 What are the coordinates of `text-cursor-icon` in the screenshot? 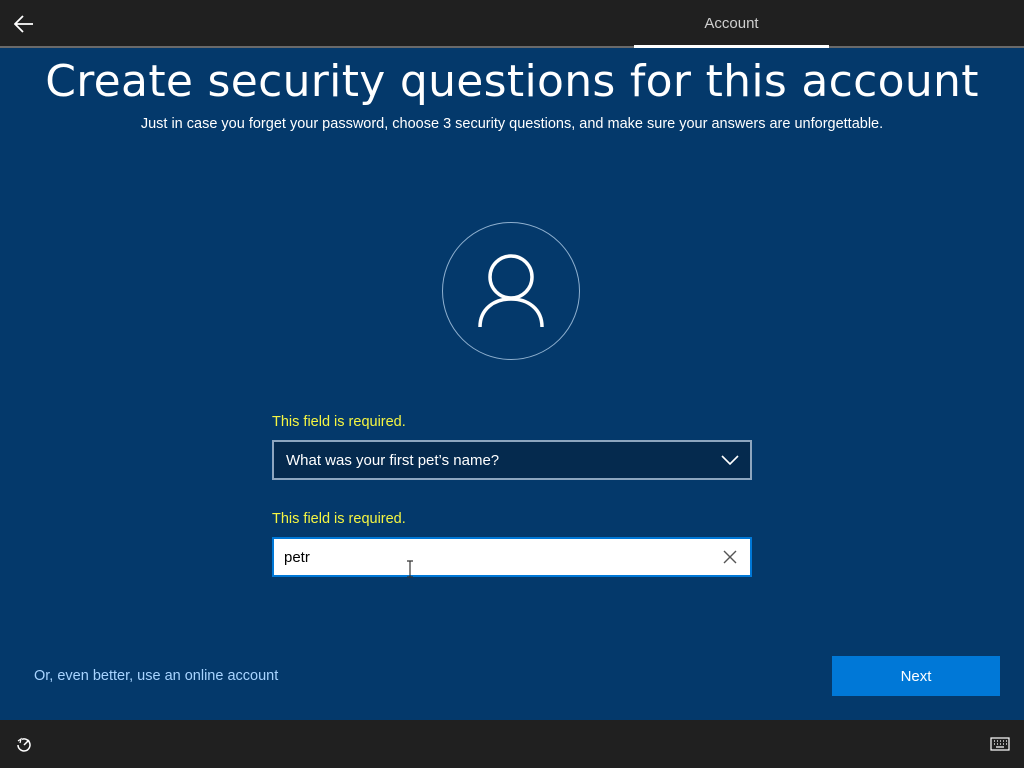 It's located at (410, 569).